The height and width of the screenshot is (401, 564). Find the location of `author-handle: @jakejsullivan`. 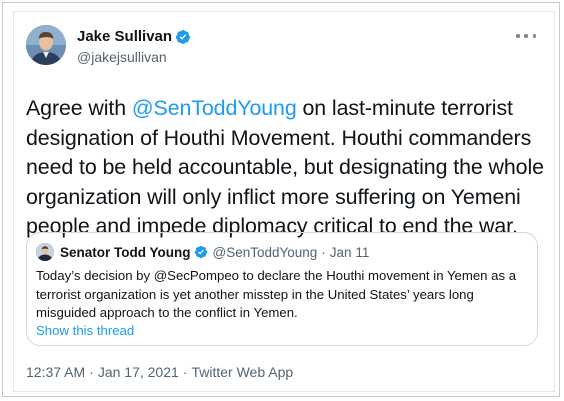

author-handle: @jakejsullivan is located at coordinates (134, 57).